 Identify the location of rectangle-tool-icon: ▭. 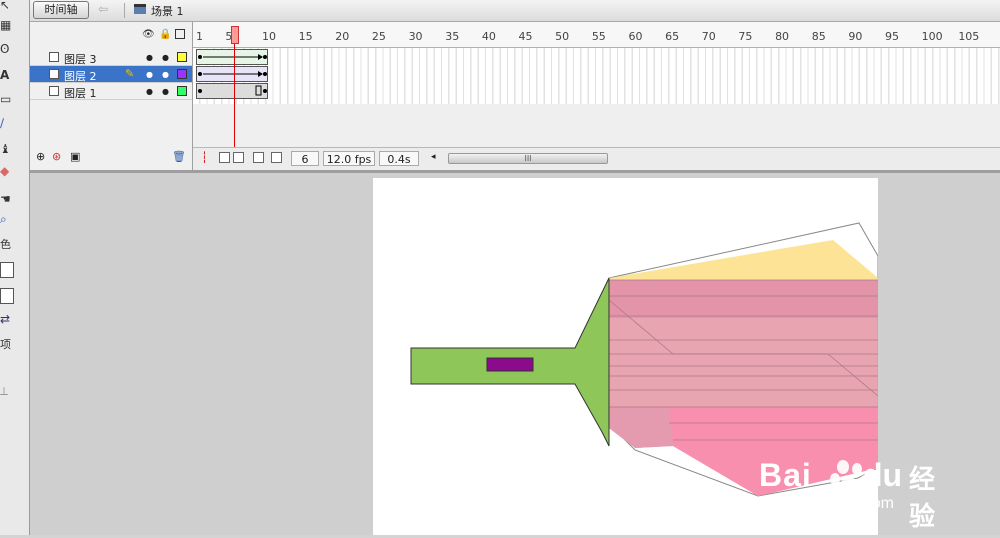
(10, 99).